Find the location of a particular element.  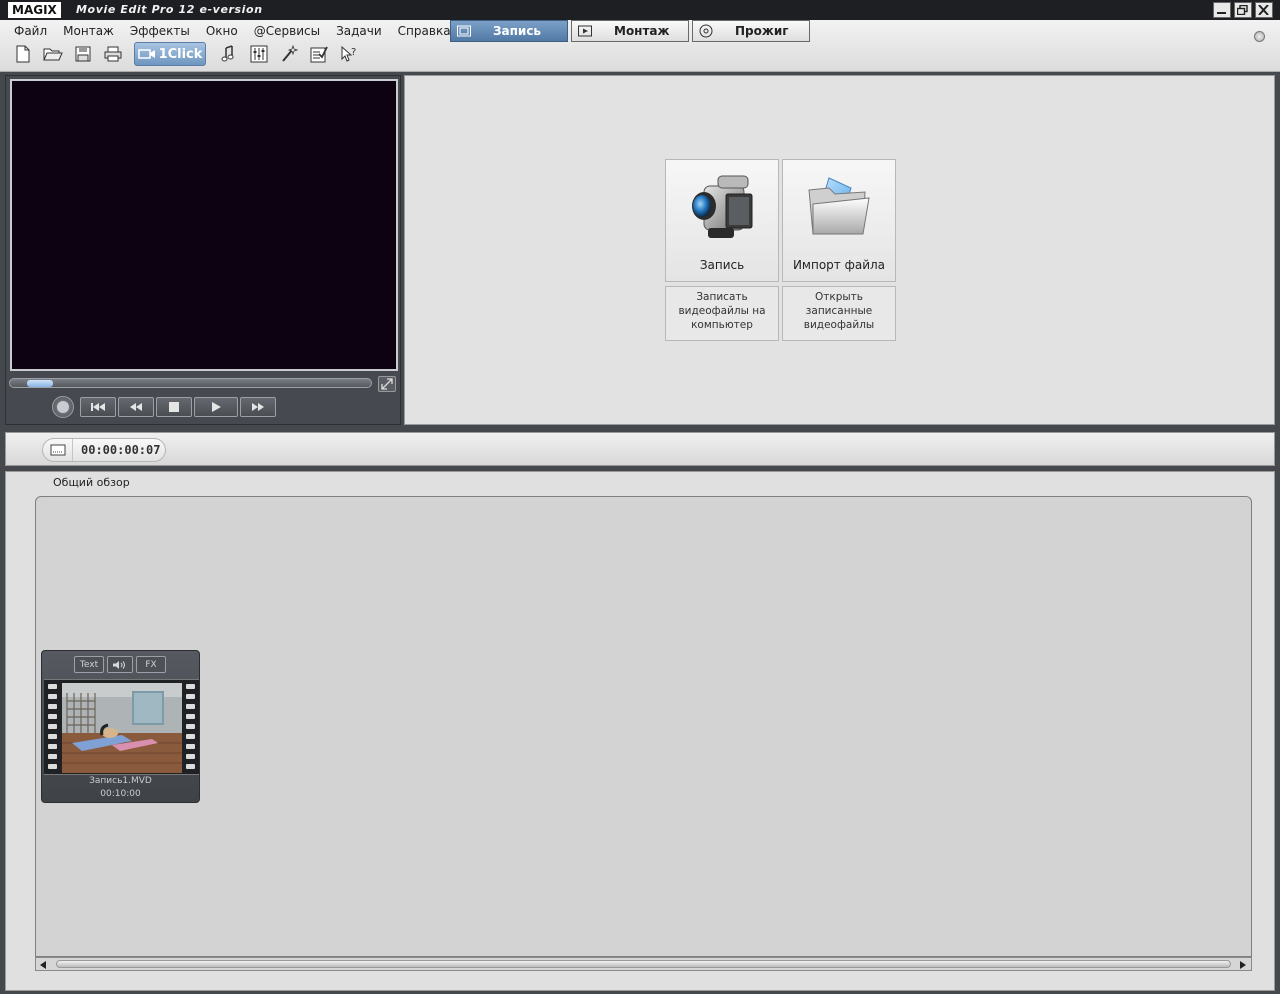

info-icon is located at coordinates (1259, 36).